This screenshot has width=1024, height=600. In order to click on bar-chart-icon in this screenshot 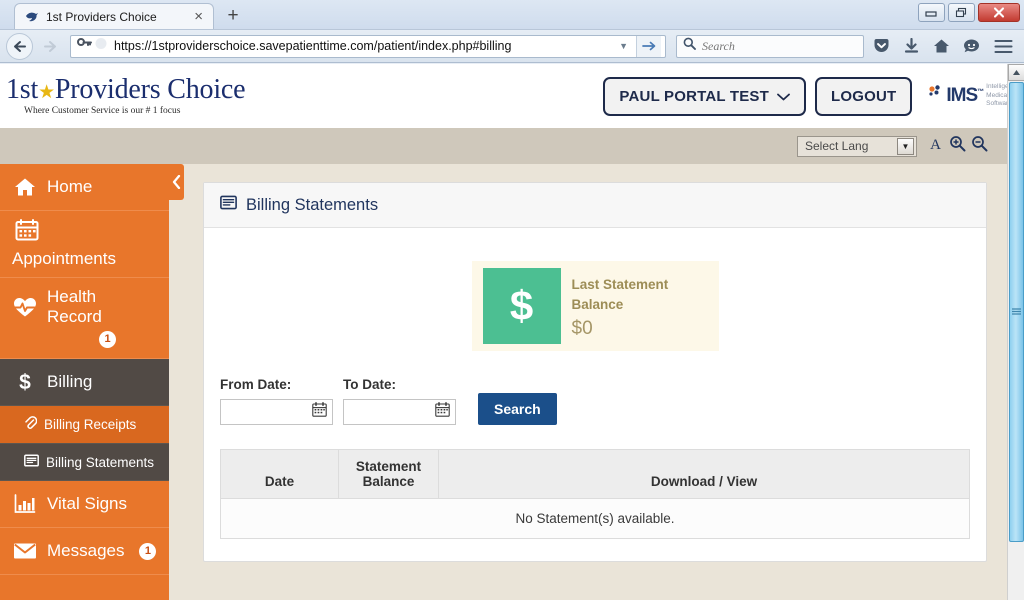, I will do `click(24, 504)`.